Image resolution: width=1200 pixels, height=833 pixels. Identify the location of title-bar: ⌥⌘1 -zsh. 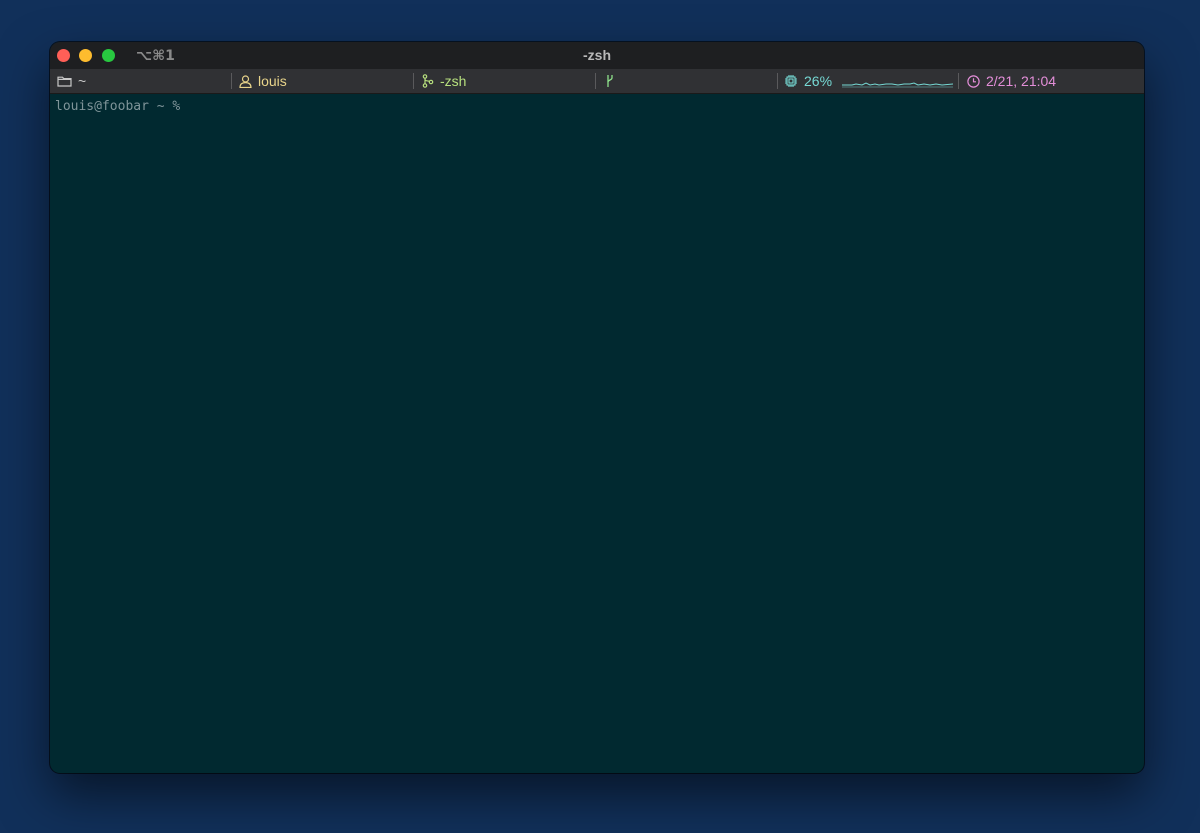
(597, 55).